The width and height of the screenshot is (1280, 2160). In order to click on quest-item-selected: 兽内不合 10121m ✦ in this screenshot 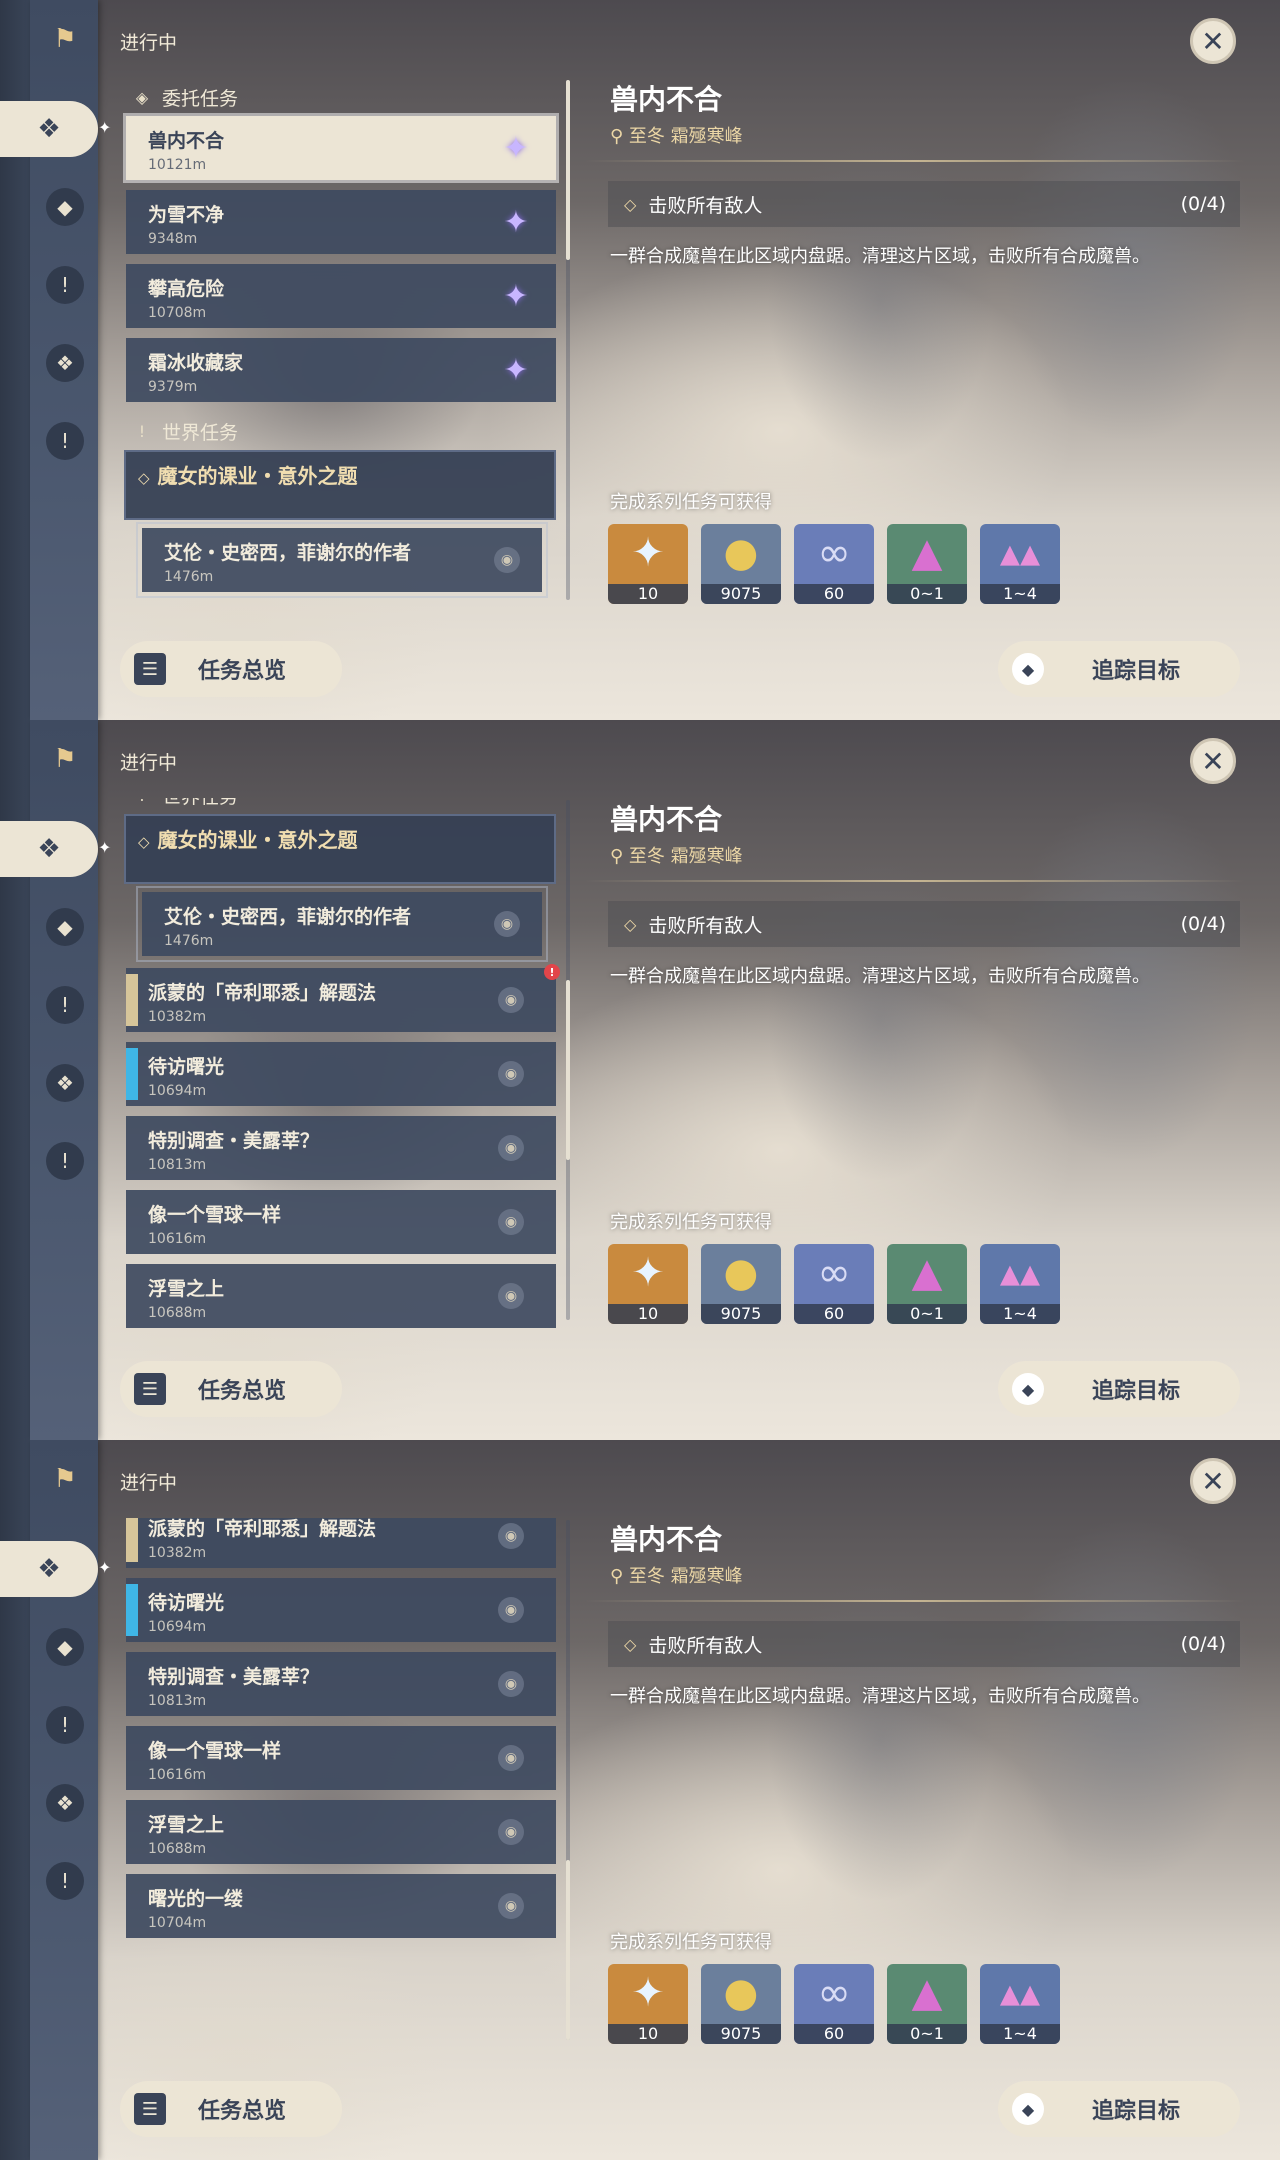, I will do `click(341, 148)`.